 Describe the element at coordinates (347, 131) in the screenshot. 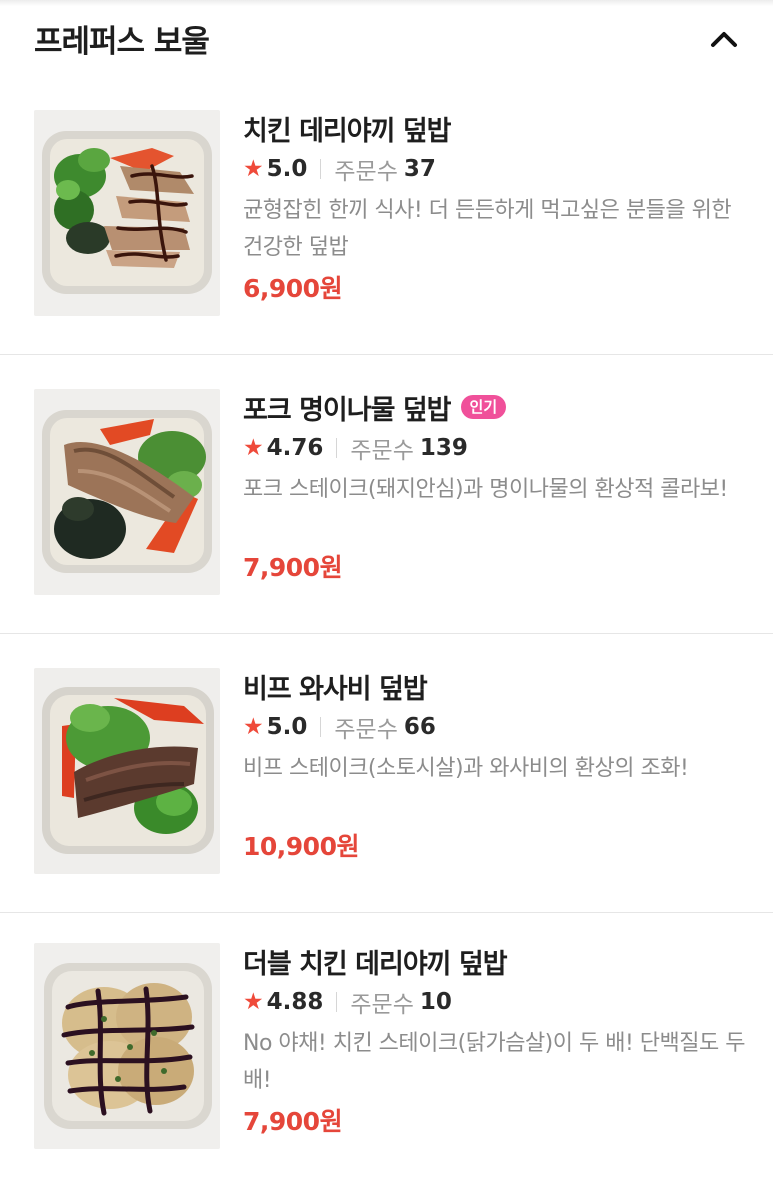

I see `menu-item-name: 치킨 데리야끼 덮밥` at that location.